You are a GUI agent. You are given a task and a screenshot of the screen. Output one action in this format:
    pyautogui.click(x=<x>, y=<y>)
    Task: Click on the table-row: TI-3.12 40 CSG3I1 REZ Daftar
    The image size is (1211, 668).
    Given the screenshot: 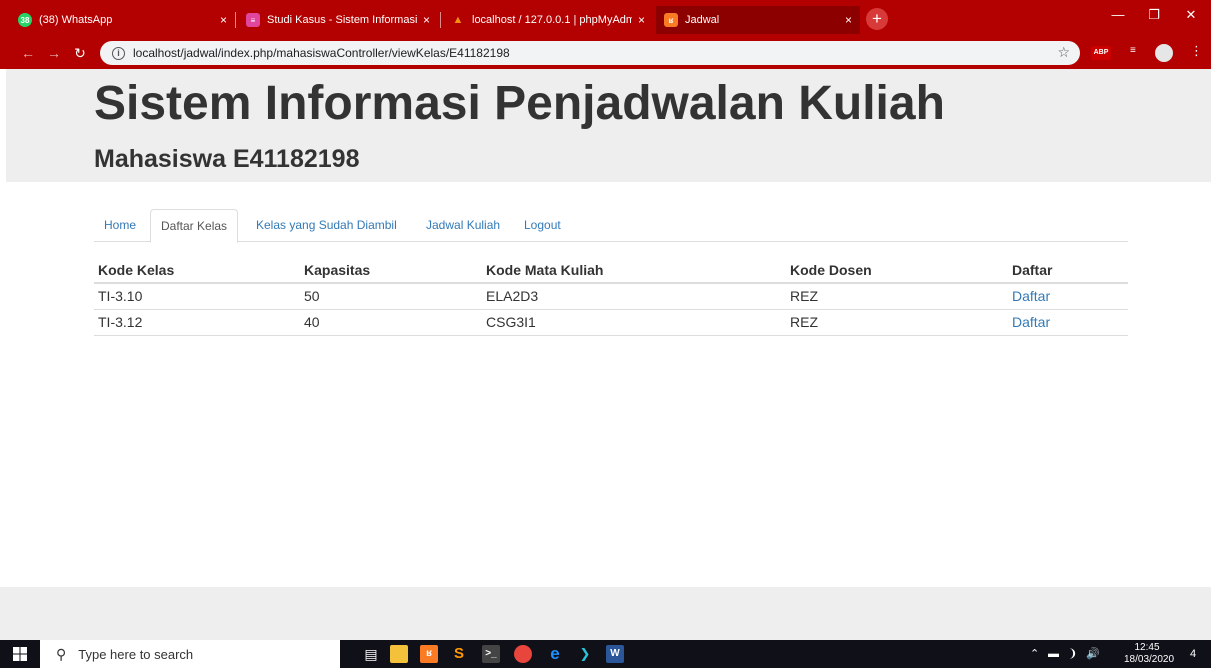 What is the action you would take?
    pyautogui.click(x=611, y=322)
    